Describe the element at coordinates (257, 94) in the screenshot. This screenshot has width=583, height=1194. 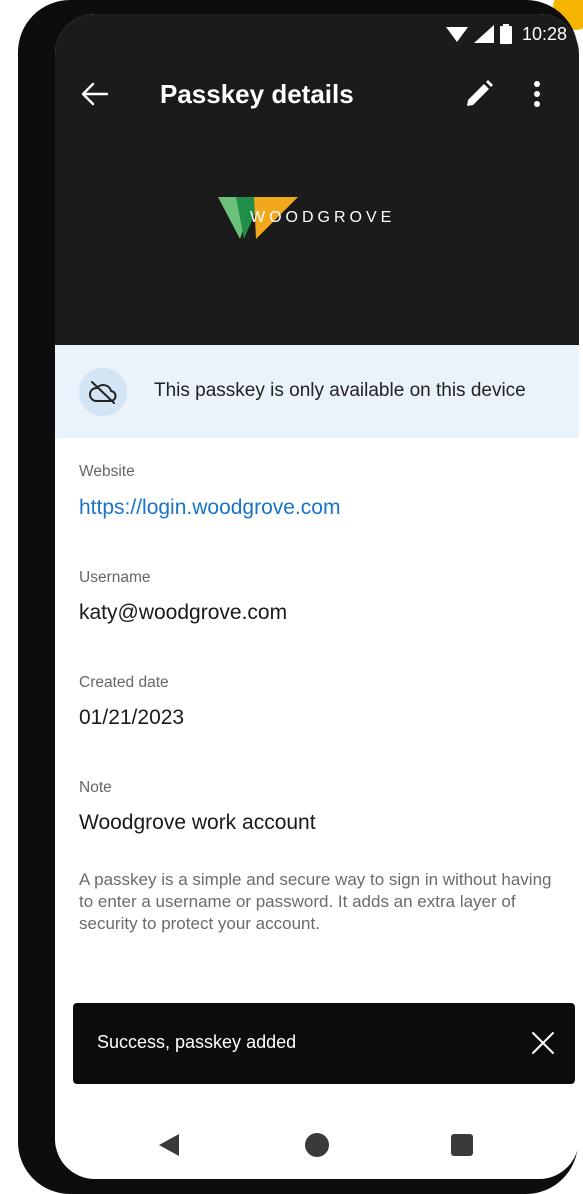
I see `page-title: Passkey details` at that location.